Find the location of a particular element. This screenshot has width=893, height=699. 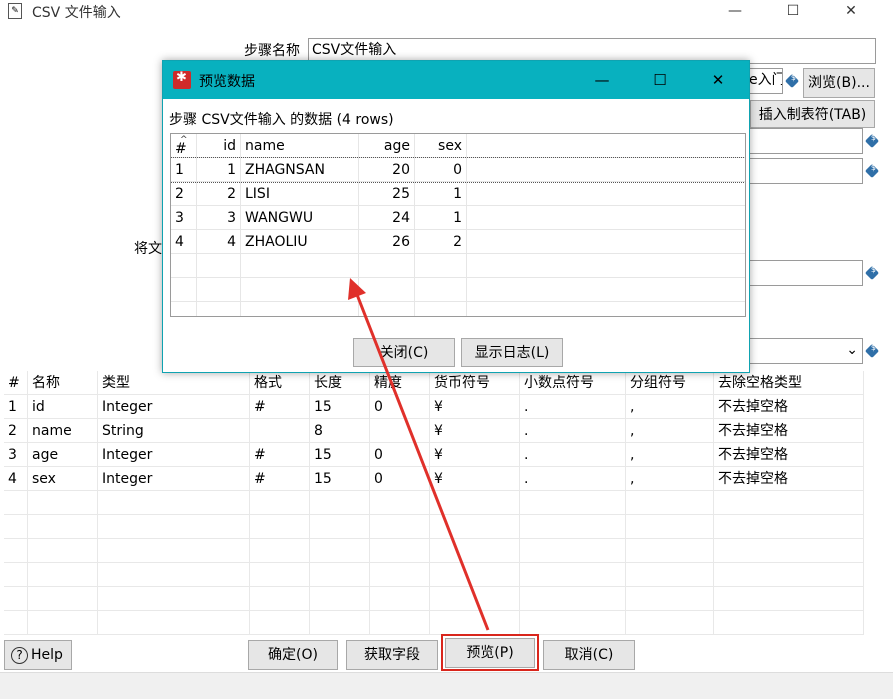

annotation-arrow is located at coordinates (419, 454).